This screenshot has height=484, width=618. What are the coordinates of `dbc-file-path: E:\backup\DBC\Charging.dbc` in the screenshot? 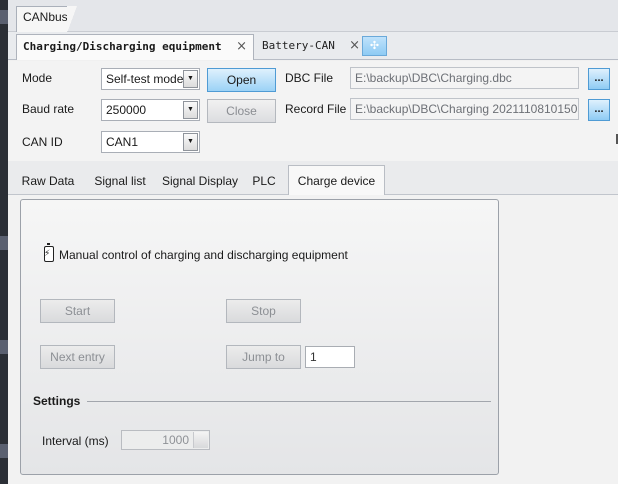 It's located at (464, 78).